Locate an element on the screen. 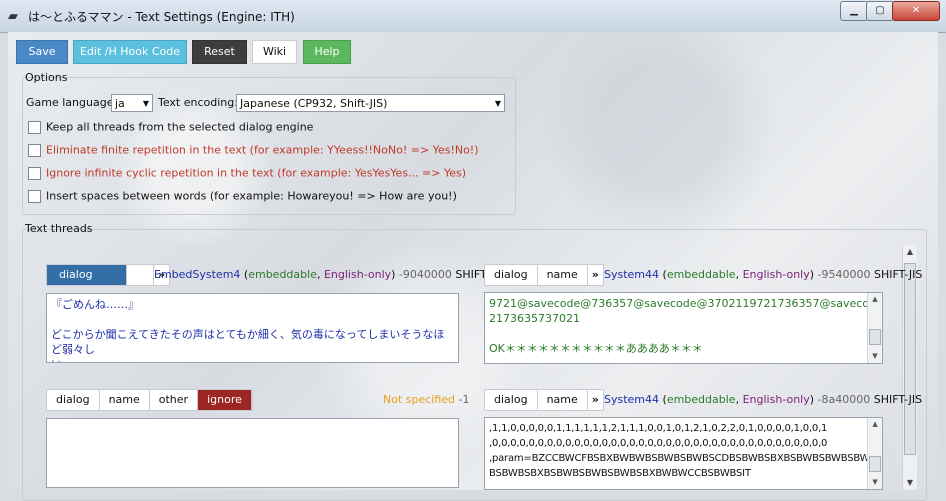 This screenshot has height=501, width=946. thread-3-info: Not specified -1 is located at coordinates (426, 399).